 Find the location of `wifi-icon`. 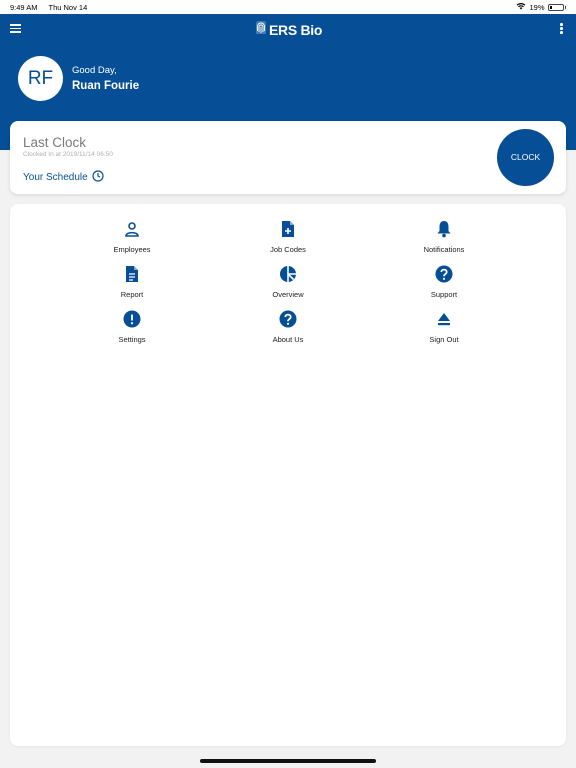

wifi-icon is located at coordinates (521, 7).